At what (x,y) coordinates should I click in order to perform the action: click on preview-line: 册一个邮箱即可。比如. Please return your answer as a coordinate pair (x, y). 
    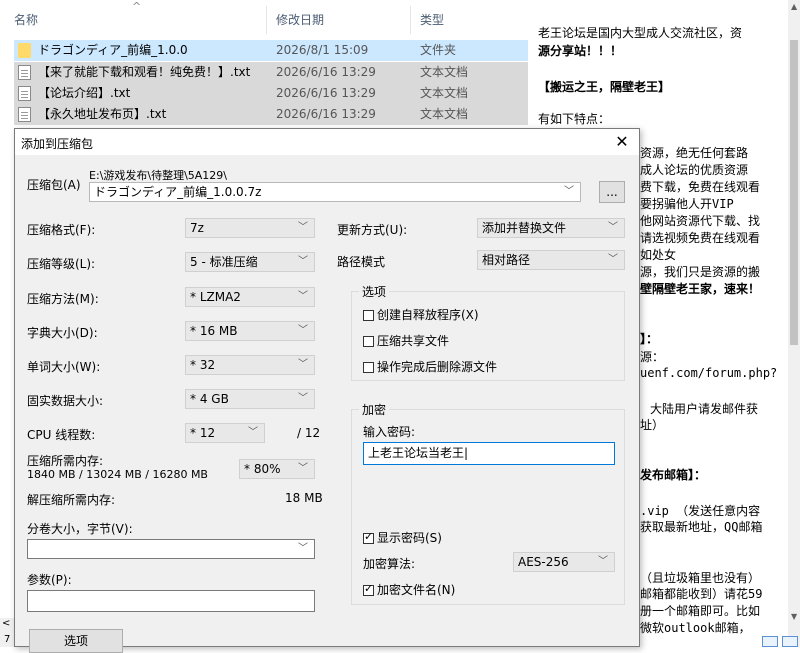
    Looking at the image, I should click on (700, 611).